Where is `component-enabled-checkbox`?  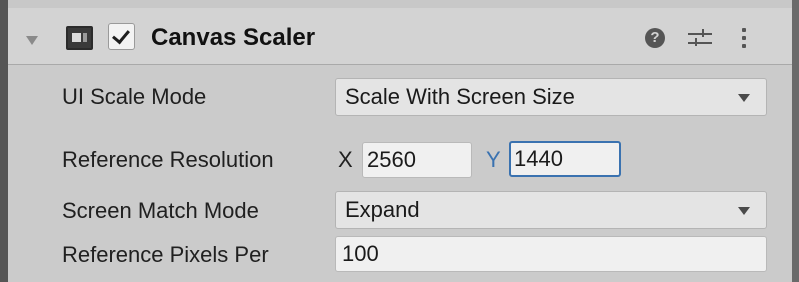
component-enabled-checkbox is located at coordinates (121, 36).